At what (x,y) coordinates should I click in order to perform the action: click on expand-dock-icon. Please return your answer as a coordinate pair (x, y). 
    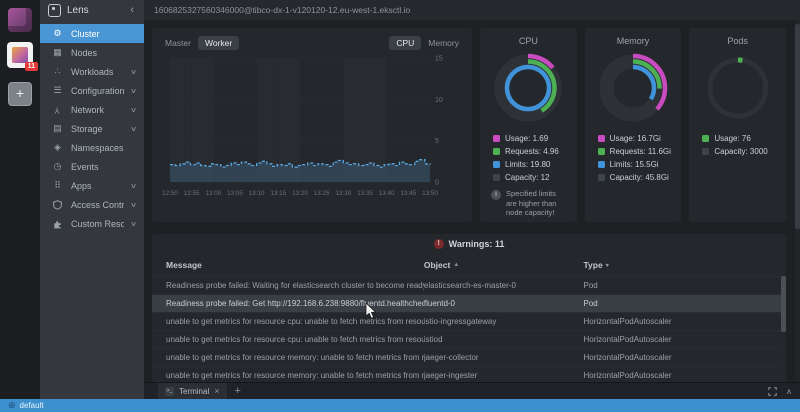
    Looking at the image, I should click on (772, 391).